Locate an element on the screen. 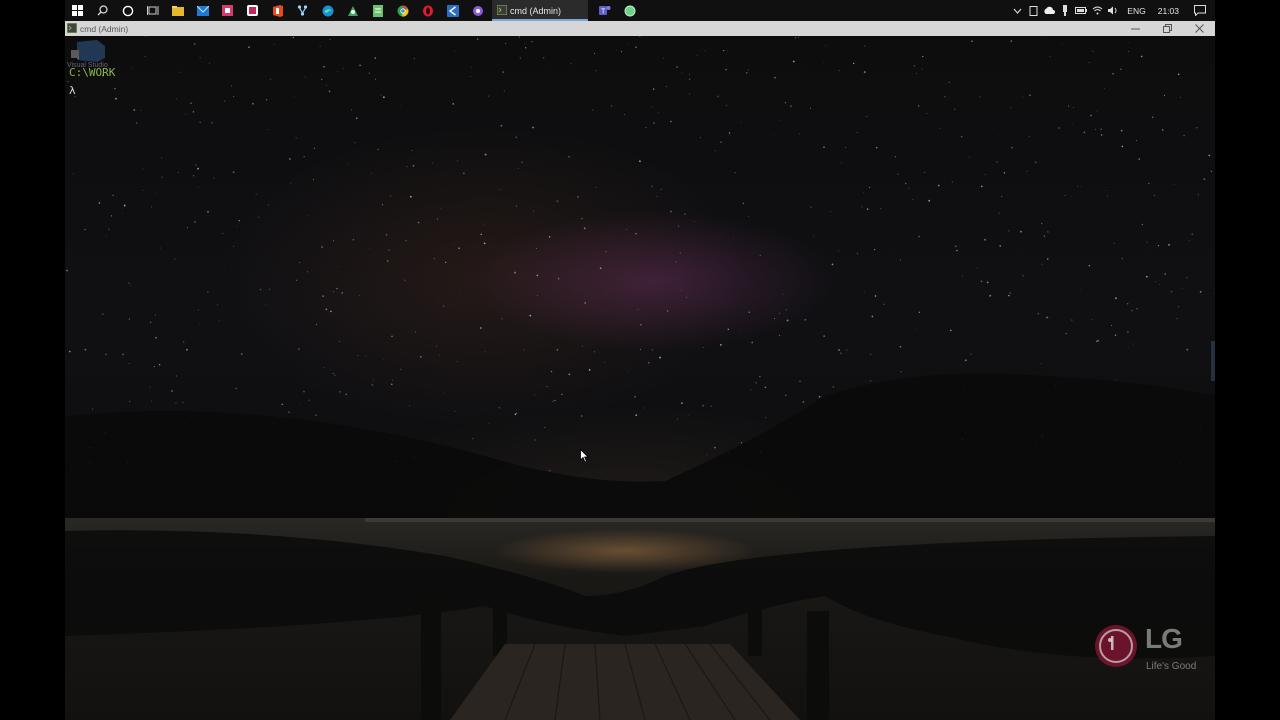  taskbar-item-cmd-admin: cmd (Admin) is located at coordinates (540, 10).